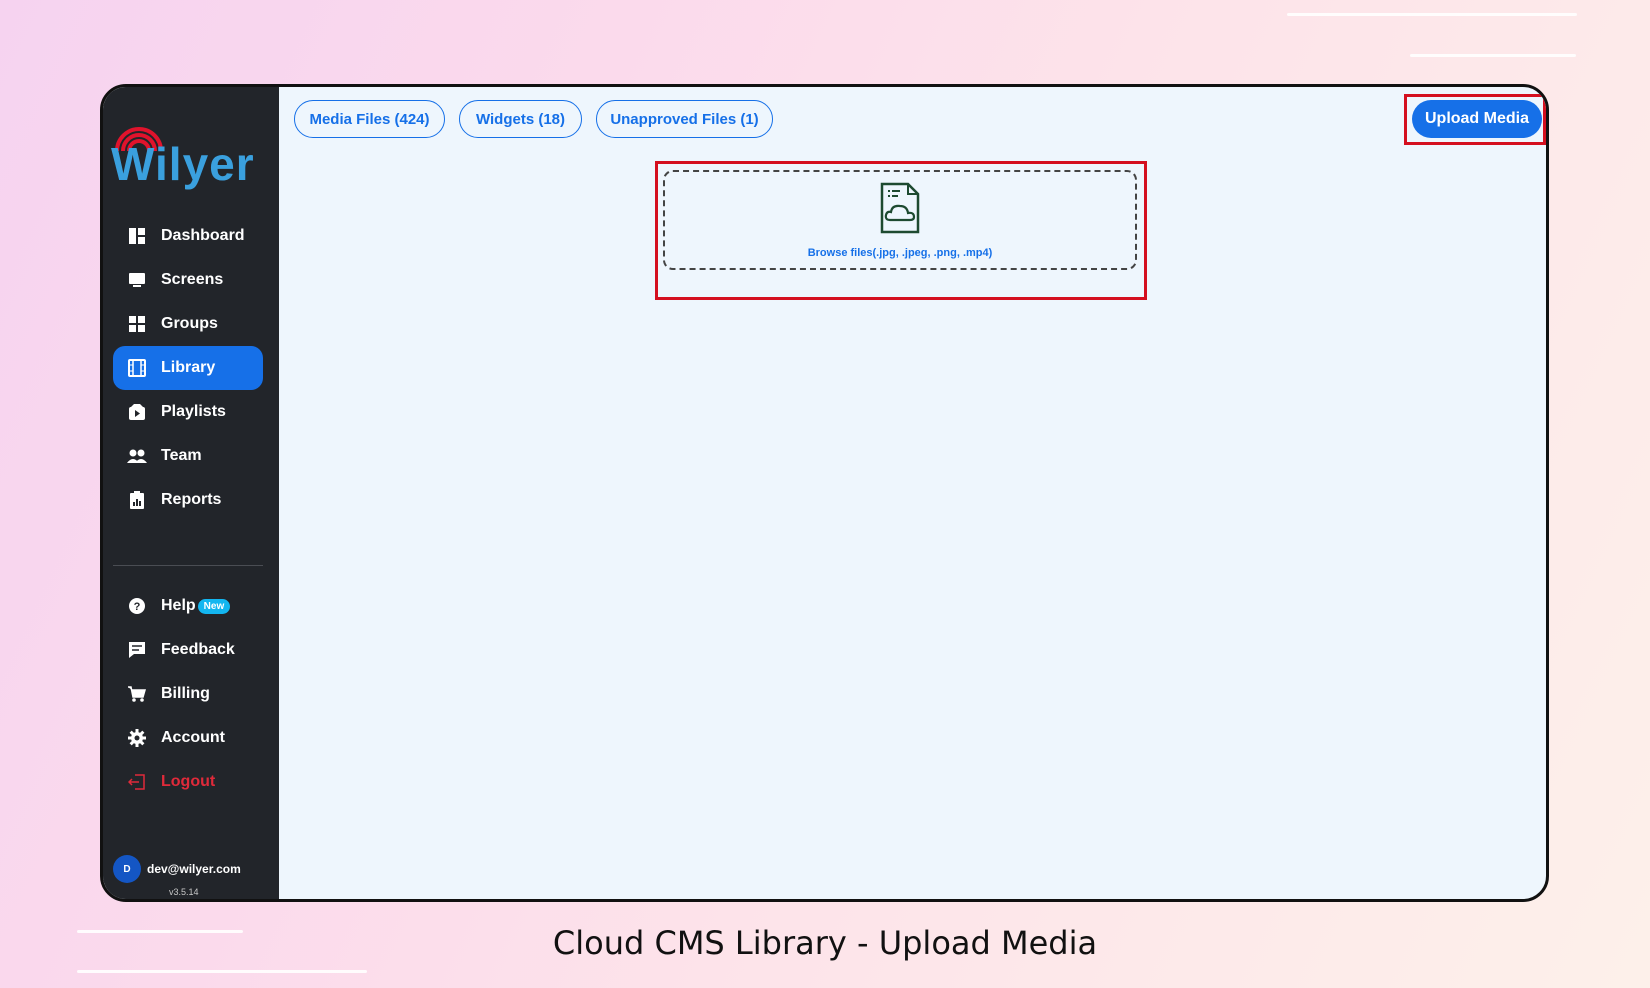 The image size is (1650, 988). I want to click on sidebar-item-groups: Groups, so click(188, 324).